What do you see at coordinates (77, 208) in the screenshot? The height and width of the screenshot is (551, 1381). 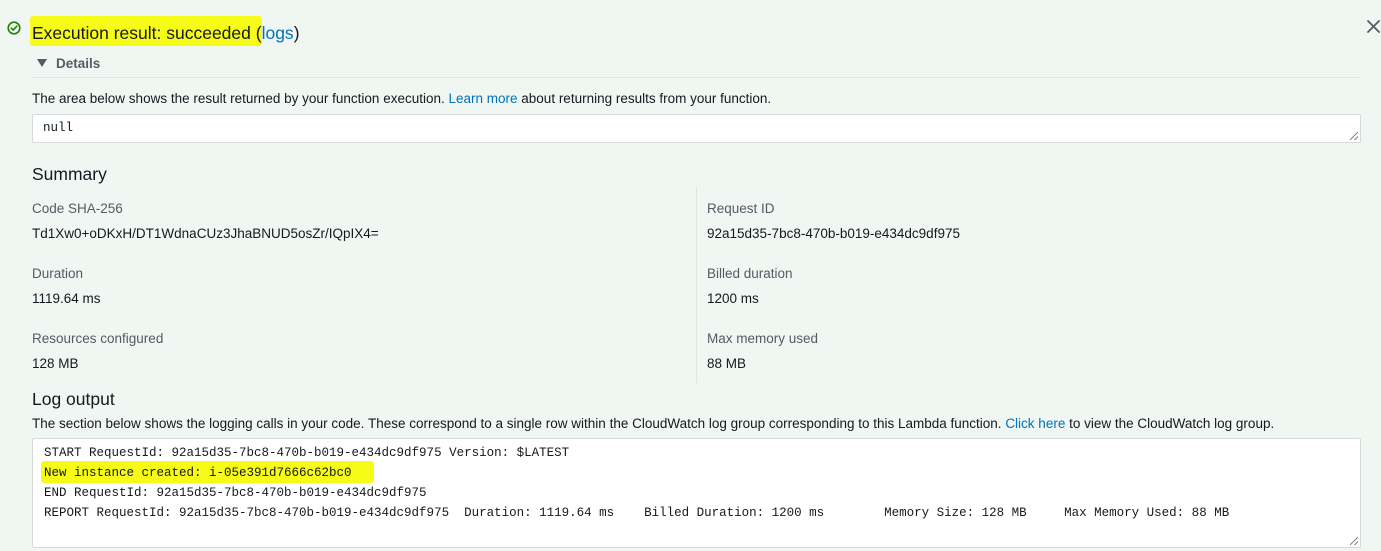 I see `code-sha-label: Code SHA-256` at bounding box center [77, 208].